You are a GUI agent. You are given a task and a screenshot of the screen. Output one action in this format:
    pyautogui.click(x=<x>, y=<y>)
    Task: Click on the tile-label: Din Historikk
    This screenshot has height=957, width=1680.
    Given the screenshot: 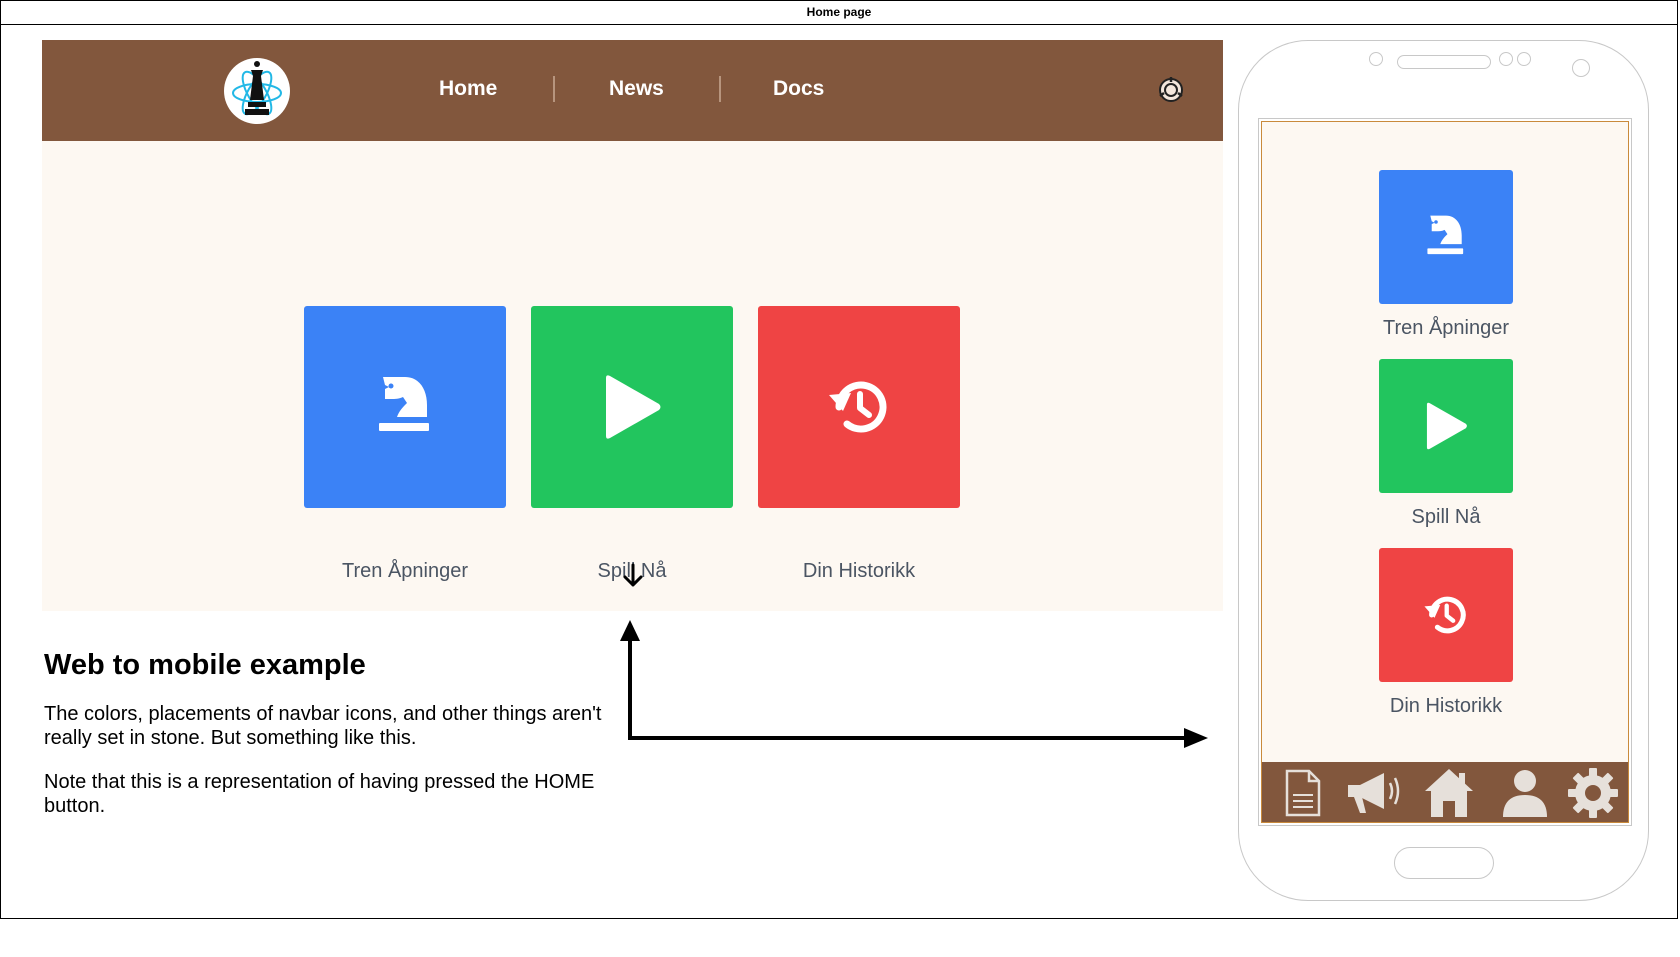 What is the action you would take?
    pyautogui.click(x=859, y=571)
    